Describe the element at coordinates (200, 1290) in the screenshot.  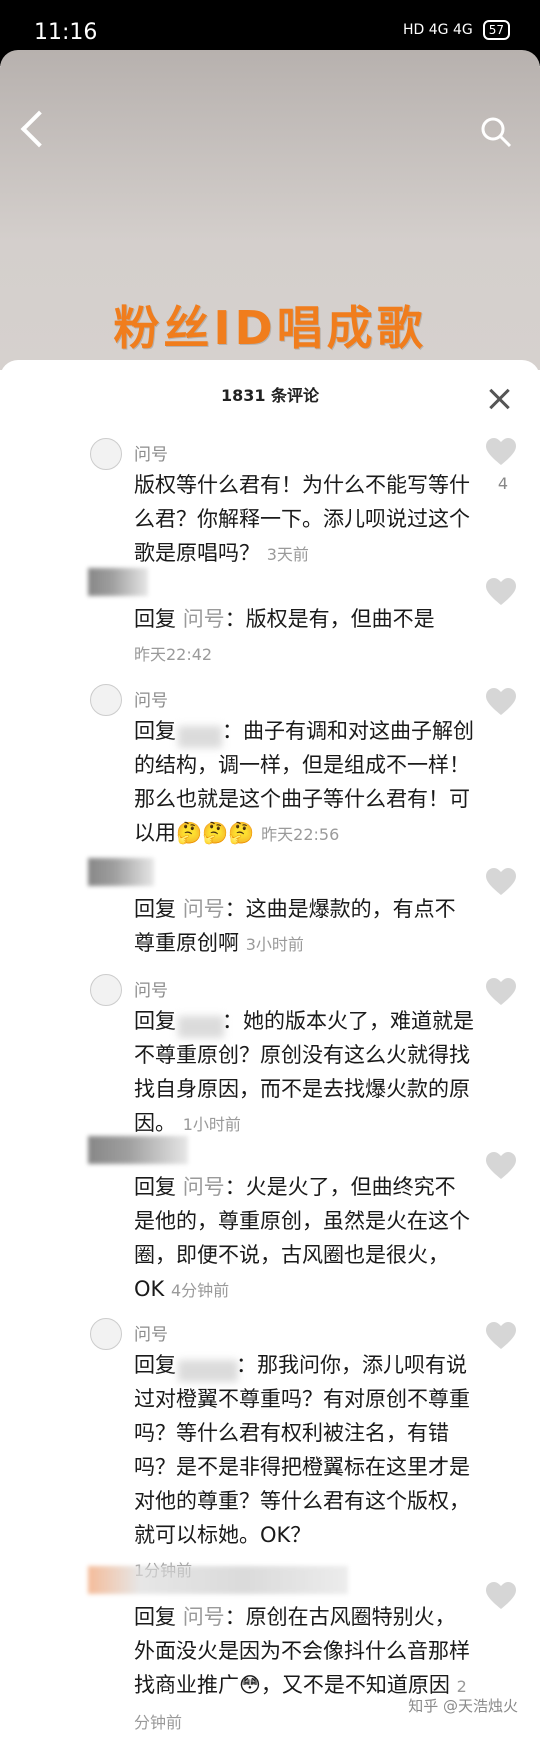
I see `comment-time: 4分钟前` at that location.